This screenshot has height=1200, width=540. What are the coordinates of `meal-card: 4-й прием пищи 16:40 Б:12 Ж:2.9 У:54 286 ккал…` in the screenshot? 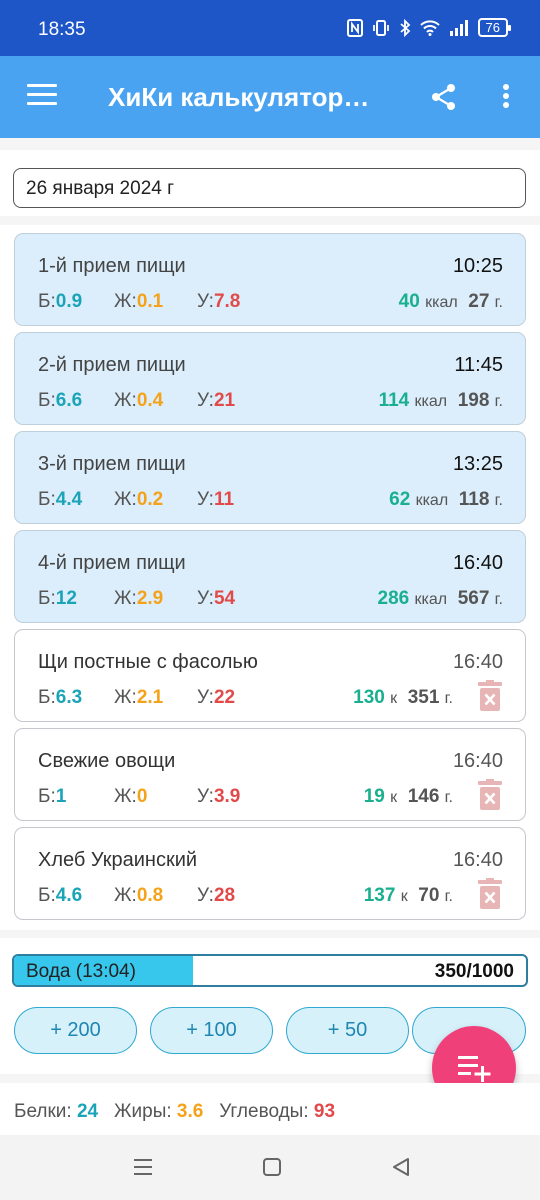 It's located at (270, 576).